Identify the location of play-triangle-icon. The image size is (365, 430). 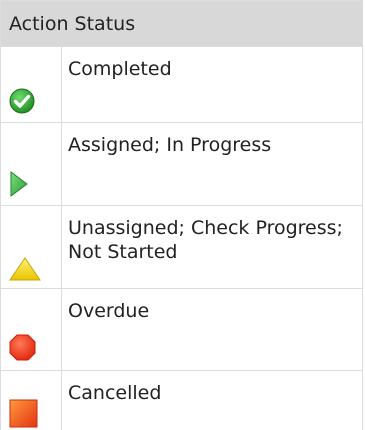
(19, 184).